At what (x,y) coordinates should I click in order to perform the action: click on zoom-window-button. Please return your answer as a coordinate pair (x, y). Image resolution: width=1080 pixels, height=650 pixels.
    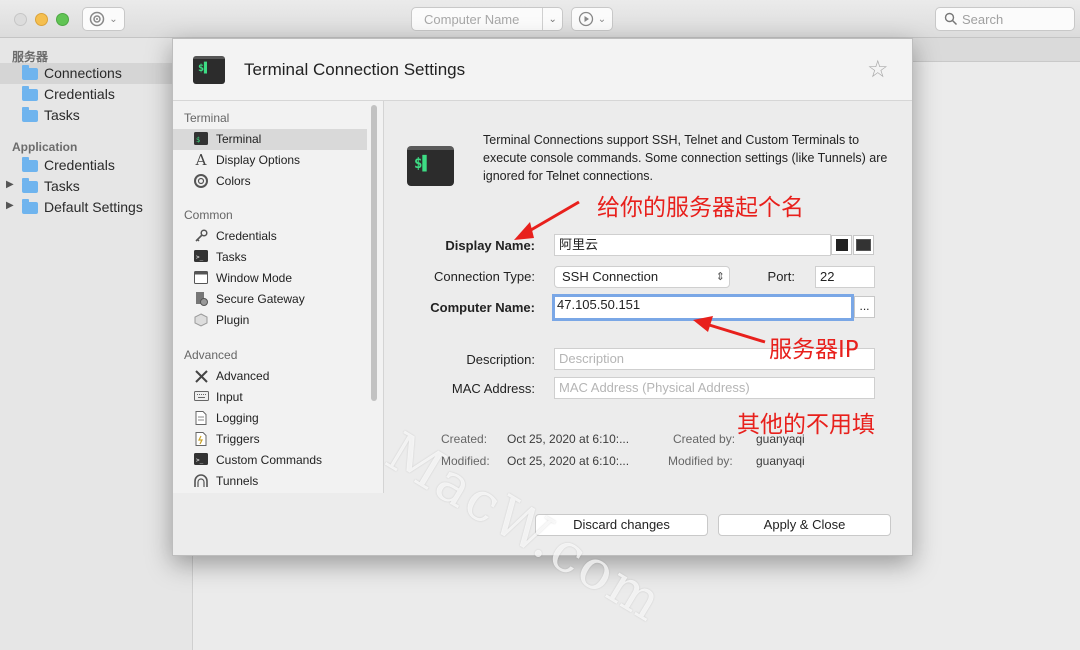
    Looking at the image, I should click on (62, 19).